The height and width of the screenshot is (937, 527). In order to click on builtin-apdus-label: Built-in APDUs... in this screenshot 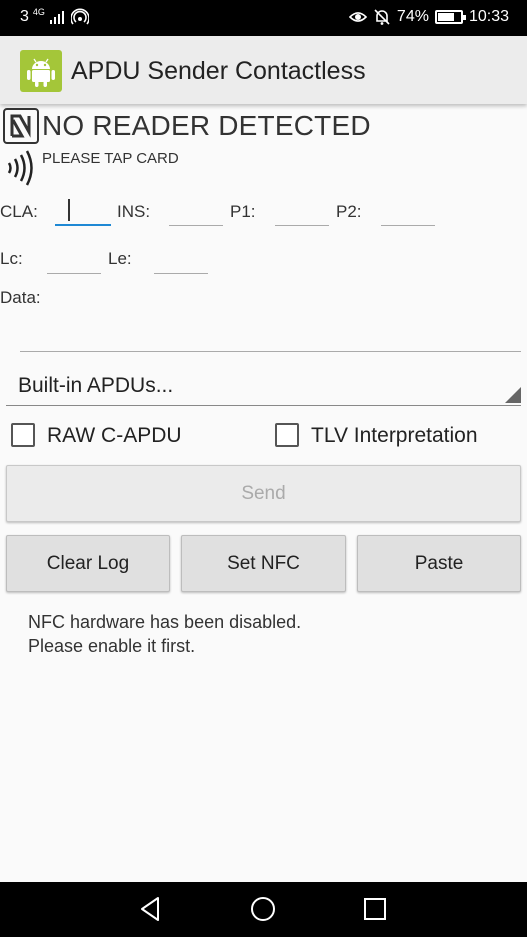, I will do `click(96, 385)`.